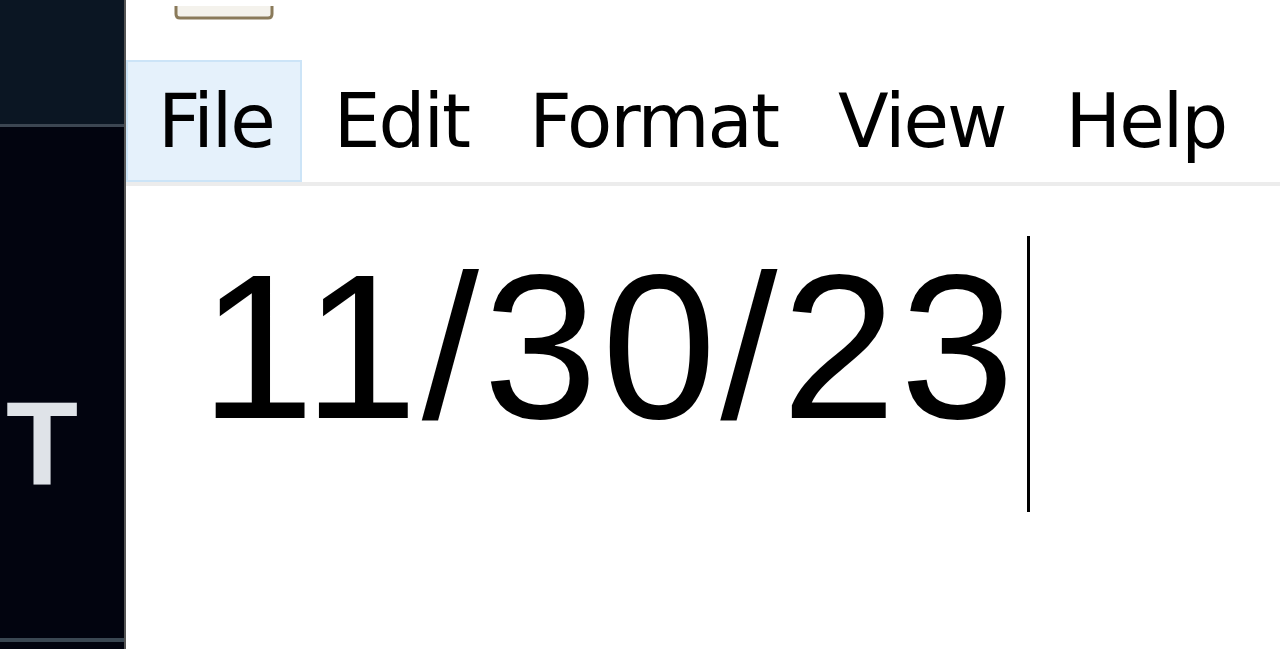 Image resolution: width=1280 pixels, height=649 pixels. Describe the element at coordinates (214, 121) in the screenshot. I see `menu-item: File` at that location.